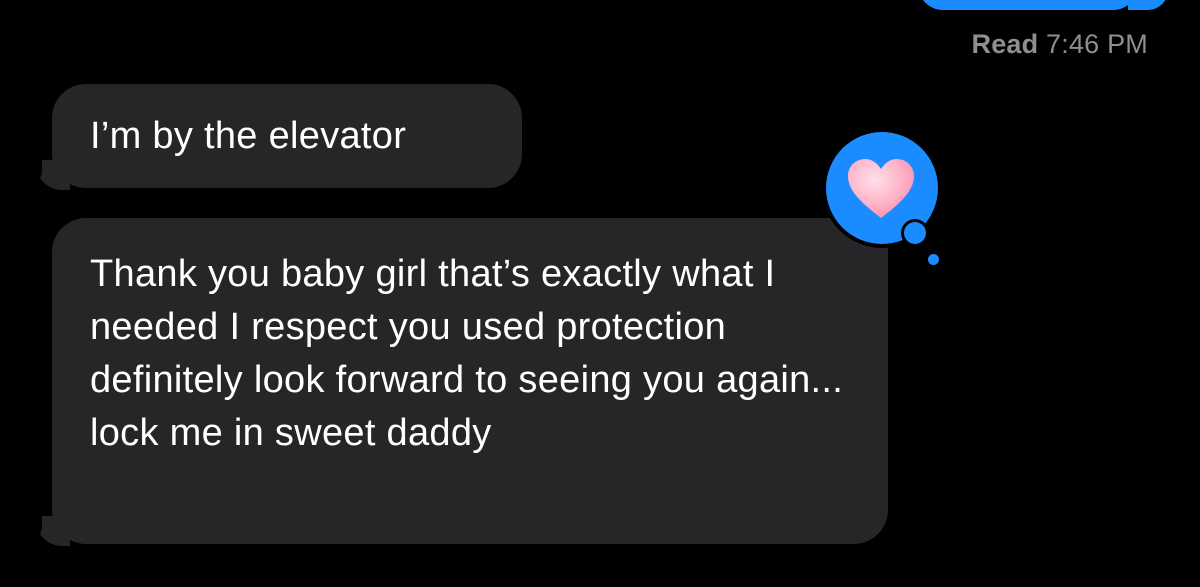 This screenshot has width=1200, height=587. Describe the element at coordinates (933, 259) in the screenshot. I see `tapback-tail-dot-small` at that location.